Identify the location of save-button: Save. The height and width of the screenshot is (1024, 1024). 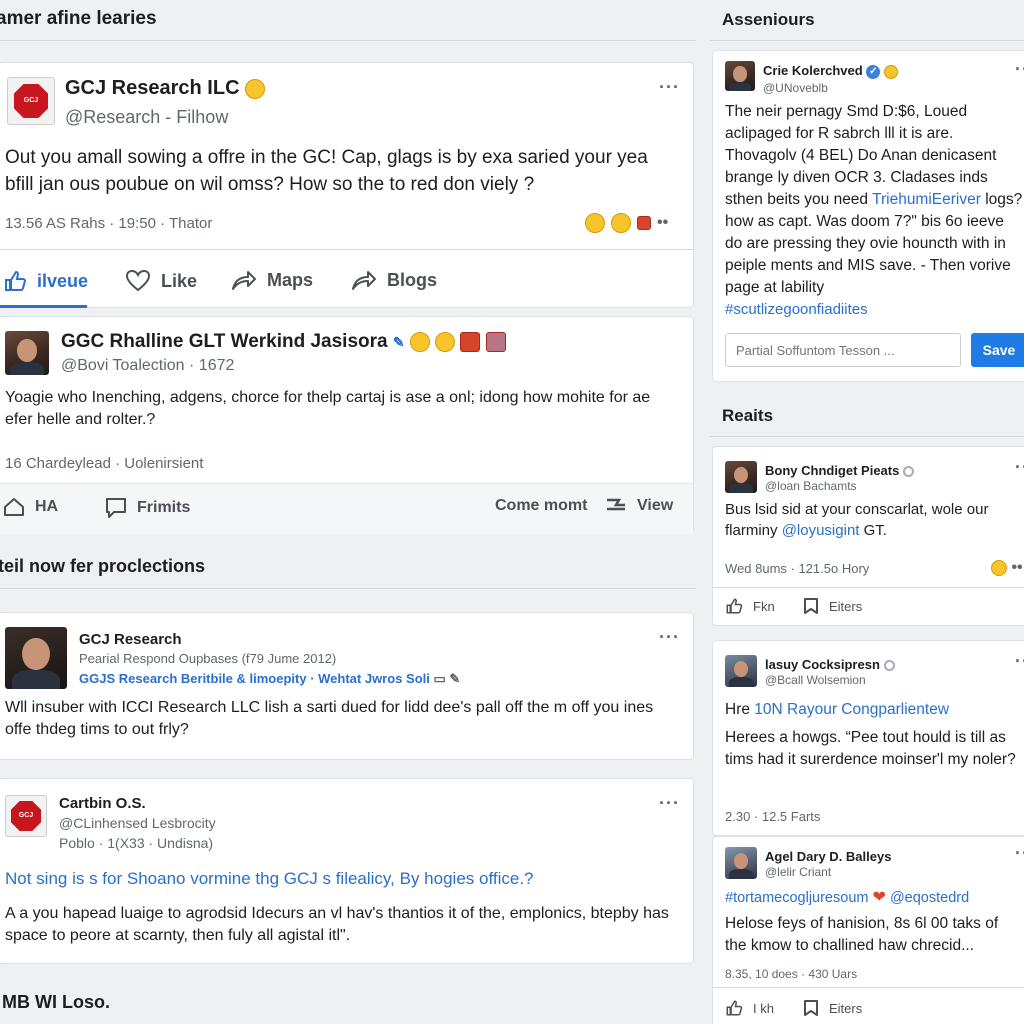
(997, 350).